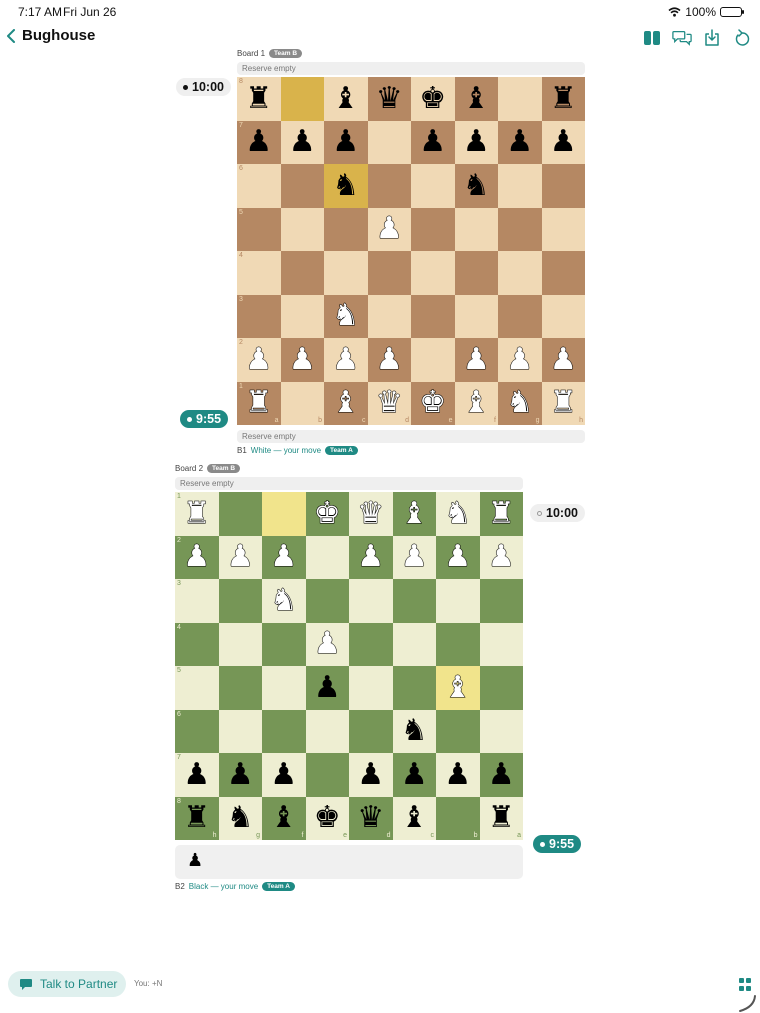 The width and height of the screenshot is (760, 1013). Describe the element at coordinates (389, 99) in the screenshot. I see `board1-square: ♛` at that location.